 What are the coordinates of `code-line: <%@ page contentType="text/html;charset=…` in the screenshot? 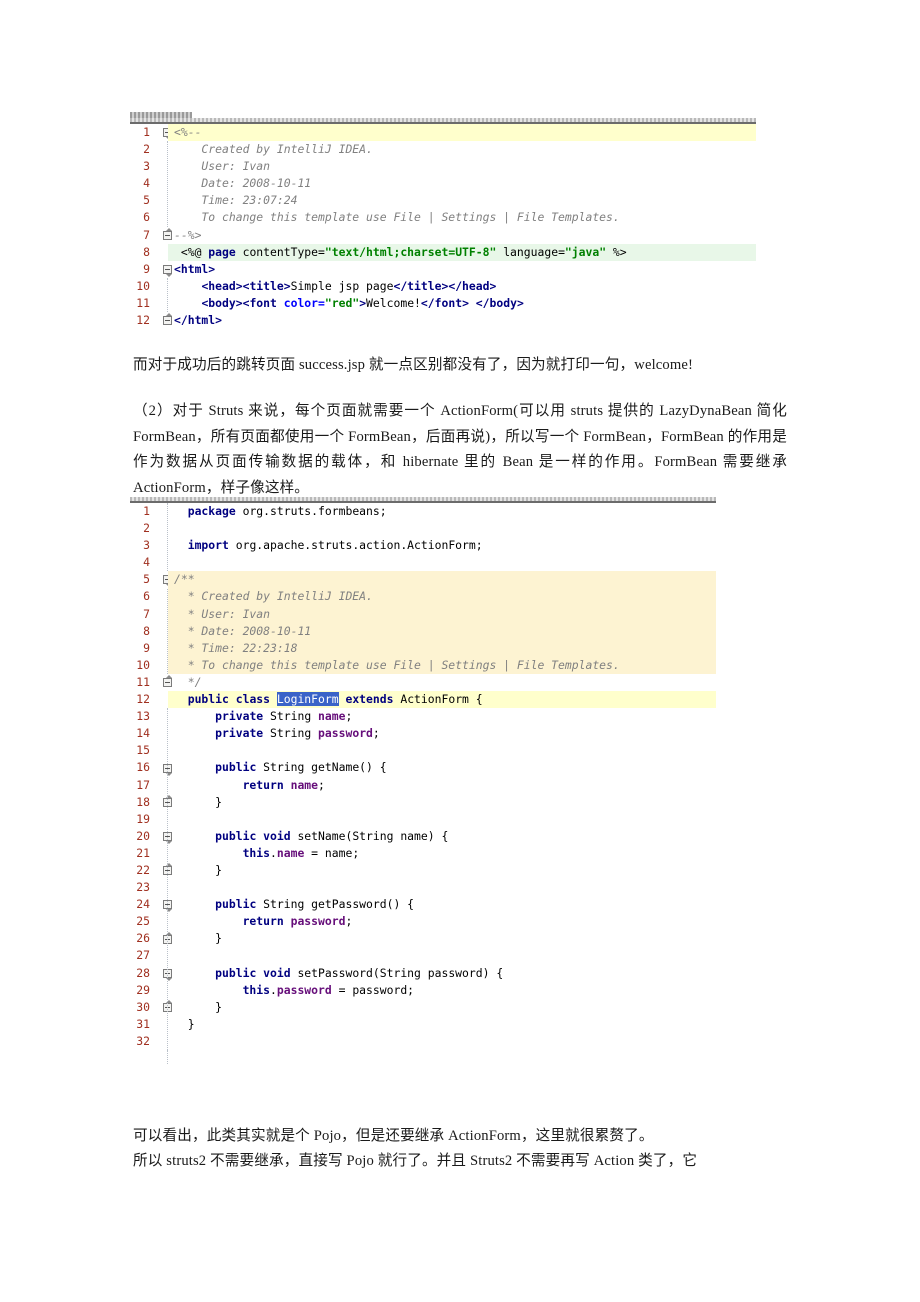 It's located at (462, 252).